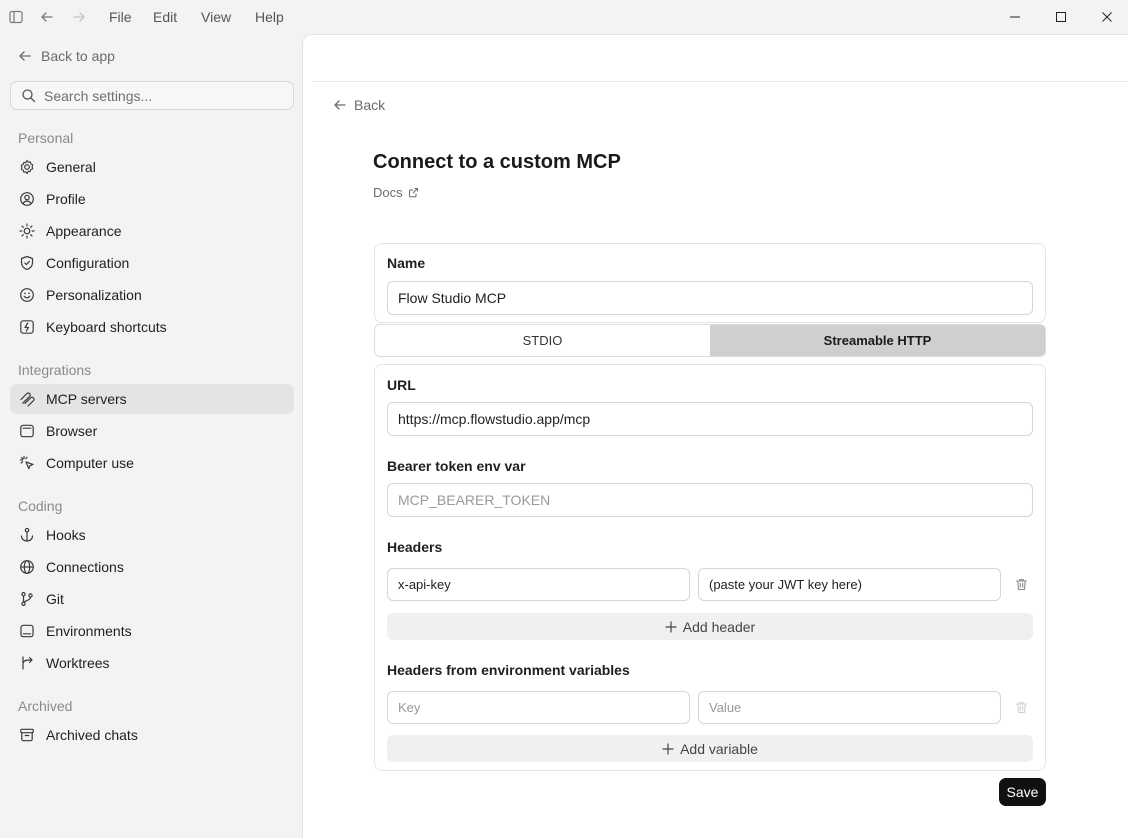 Image resolution: width=1128 pixels, height=838 pixels. I want to click on cursor-click-icon, so click(27, 463).